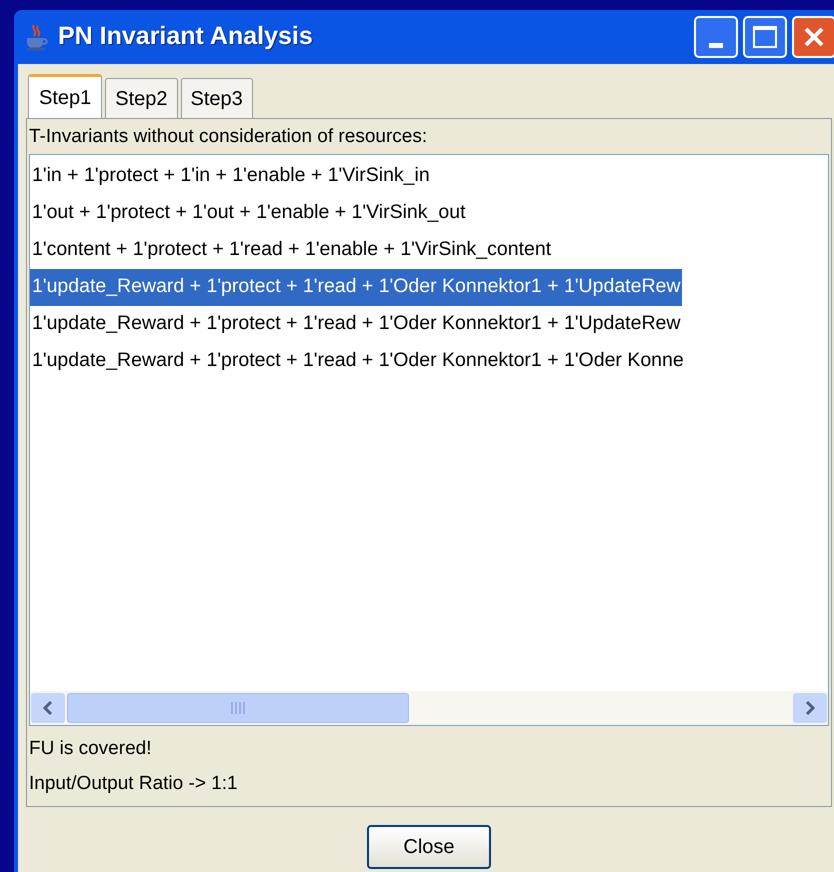  What do you see at coordinates (48, 707) in the screenshot?
I see `scroll-left-button` at bounding box center [48, 707].